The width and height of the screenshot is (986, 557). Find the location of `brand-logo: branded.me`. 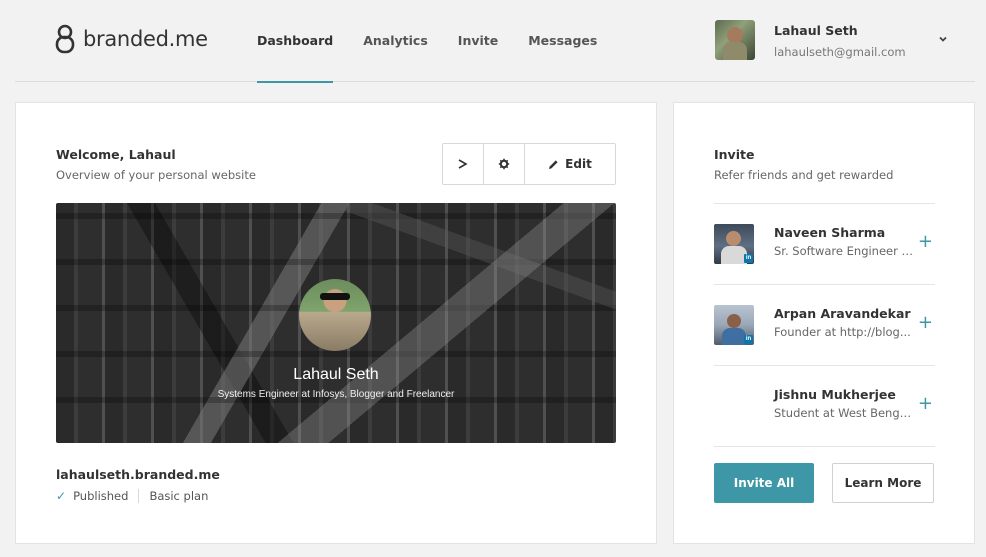

brand-logo: branded.me is located at coordinates (131, 39).